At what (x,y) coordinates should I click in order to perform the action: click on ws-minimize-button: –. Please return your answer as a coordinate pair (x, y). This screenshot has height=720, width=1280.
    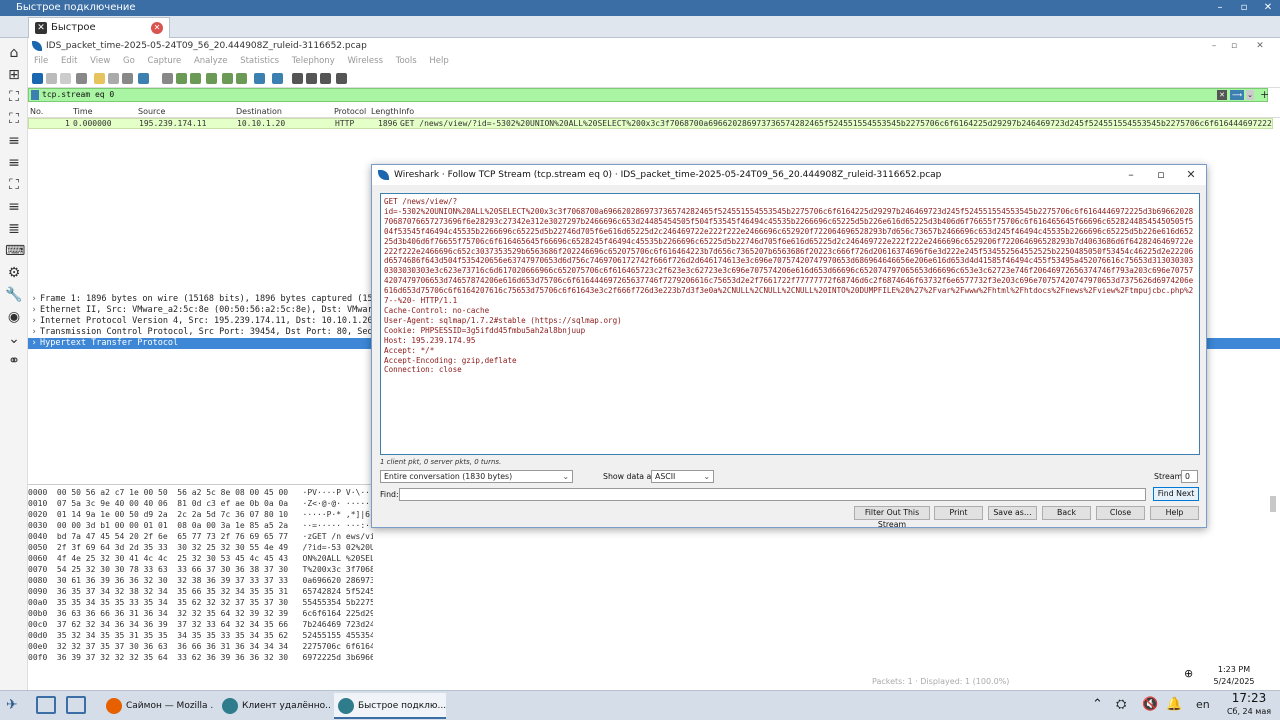
    Looking at the image, I should click on (1214, 46).